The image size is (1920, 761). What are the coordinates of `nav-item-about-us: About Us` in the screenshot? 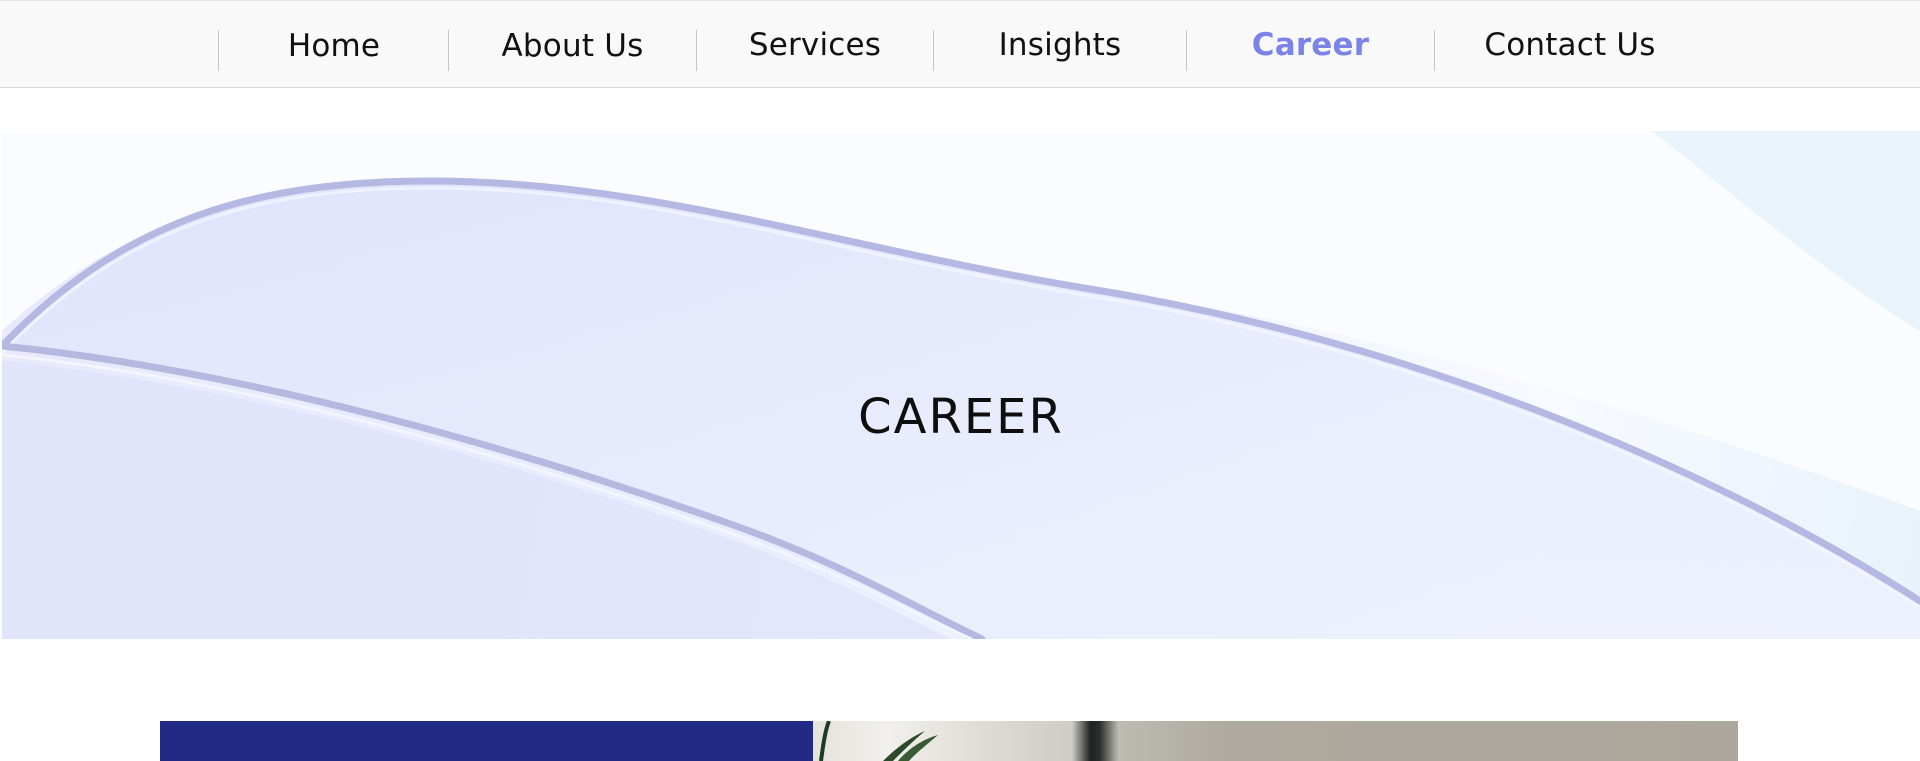 It's located at (572, 45).